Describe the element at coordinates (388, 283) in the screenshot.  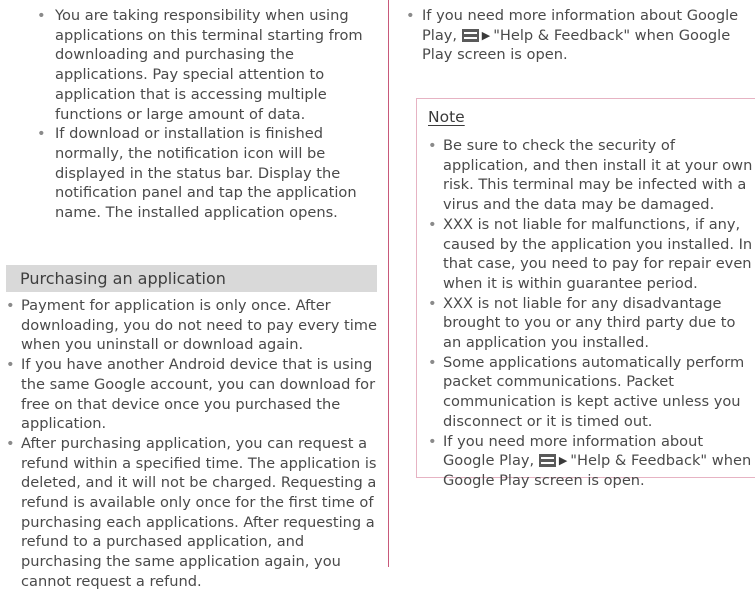
I see `column-divider` at that location.